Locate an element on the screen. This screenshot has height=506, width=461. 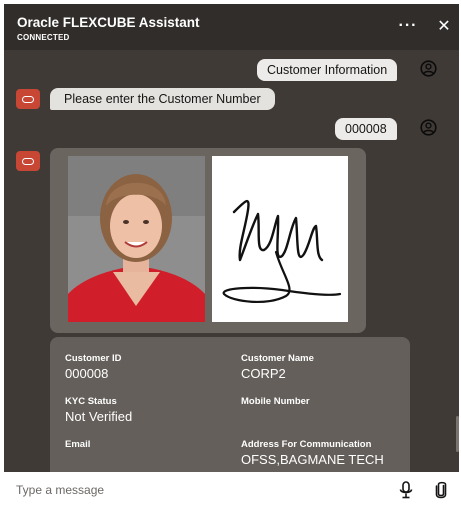
scrollbar is located at coordinates (457, 434).